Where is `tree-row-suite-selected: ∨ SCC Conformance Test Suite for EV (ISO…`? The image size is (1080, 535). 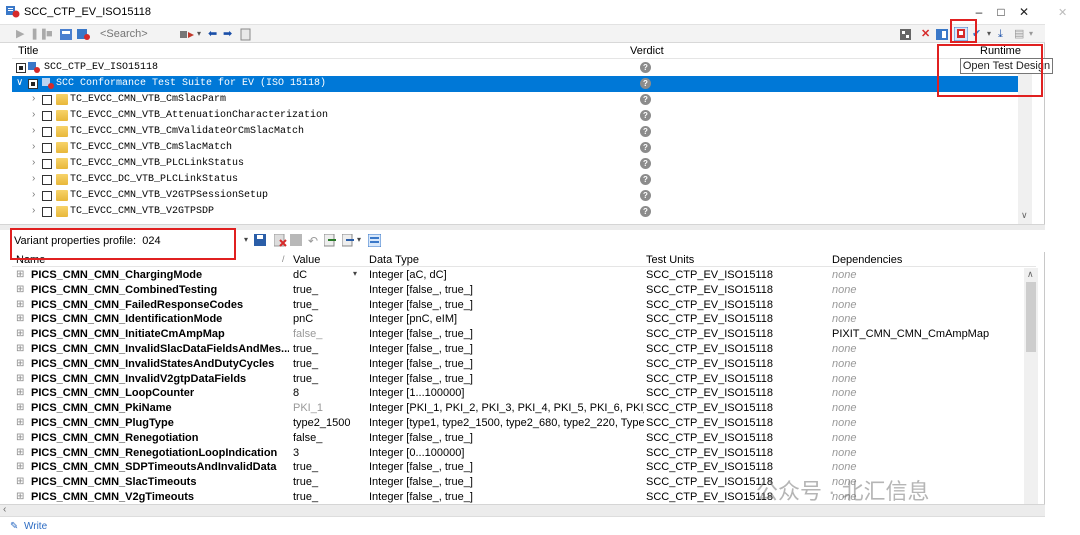 tree-row-suite-selected: ∨ SCC Conformance Test Suite for EV (ISO… is located at coordinates (515, 84).